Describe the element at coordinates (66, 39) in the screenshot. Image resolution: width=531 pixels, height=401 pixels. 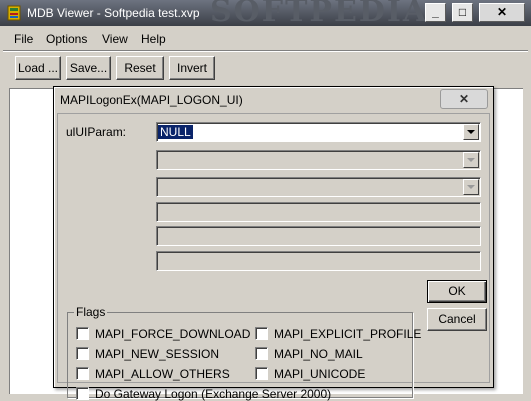
I see `menu-options: Options` at that location.